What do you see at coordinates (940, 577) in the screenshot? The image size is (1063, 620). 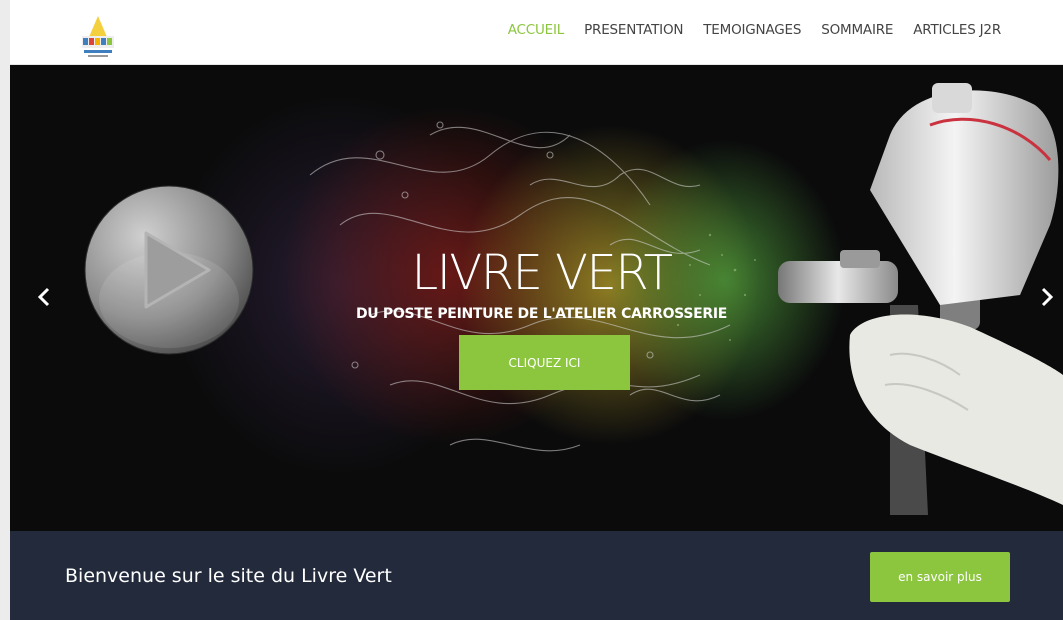 I see `en-savoir-plus-button: en savoir plus` at bounding box center [940, 577].